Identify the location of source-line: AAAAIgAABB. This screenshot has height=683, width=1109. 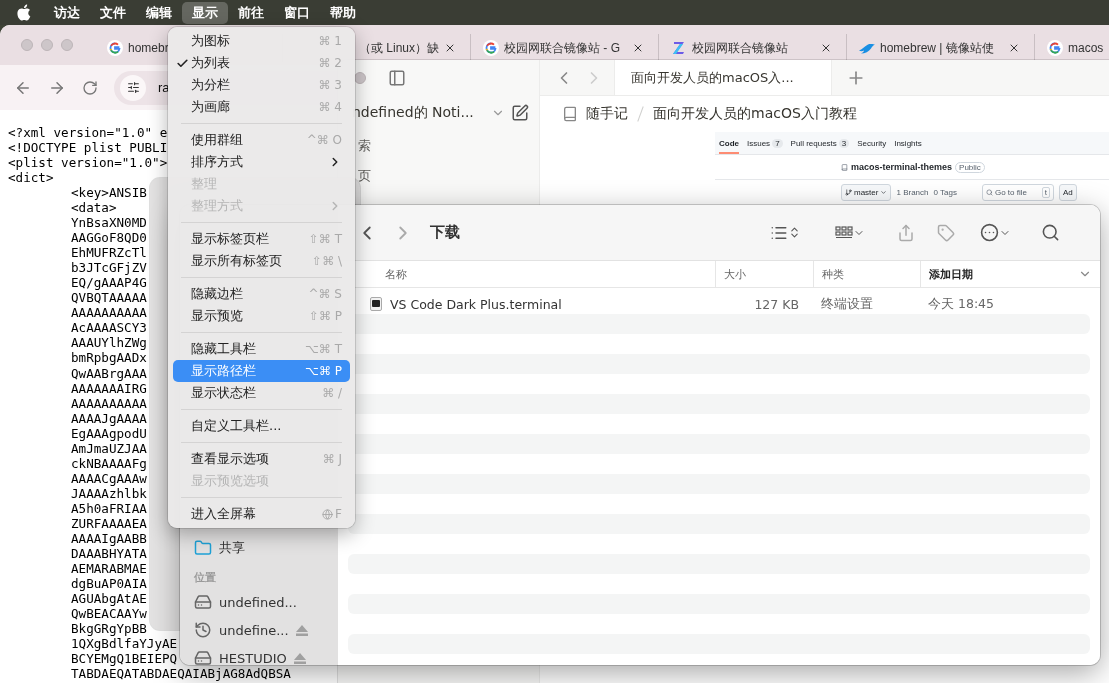
(109, 538).